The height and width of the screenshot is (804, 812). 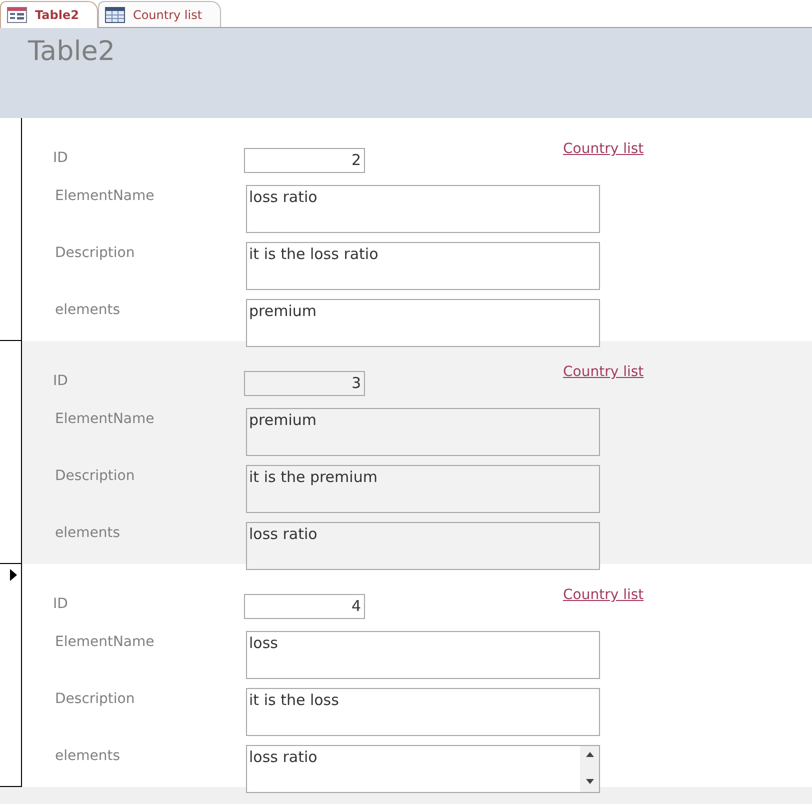 What do you see at coordinates (160, 14) in the screenshot?
I see `document-tab: Country list` at bounding box center [160, 14].